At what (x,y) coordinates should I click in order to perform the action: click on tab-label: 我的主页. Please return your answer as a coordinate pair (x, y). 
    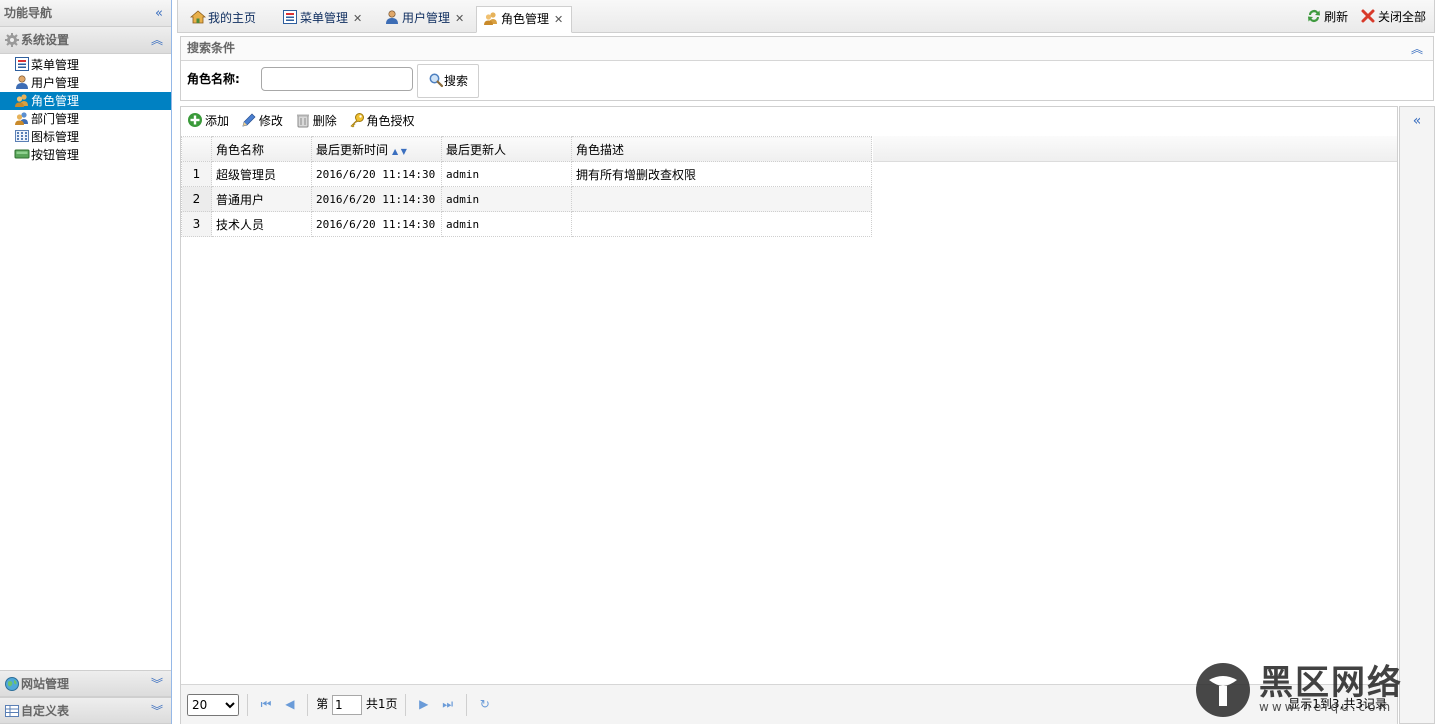
    Looking at the image, I should click on (232, 18).